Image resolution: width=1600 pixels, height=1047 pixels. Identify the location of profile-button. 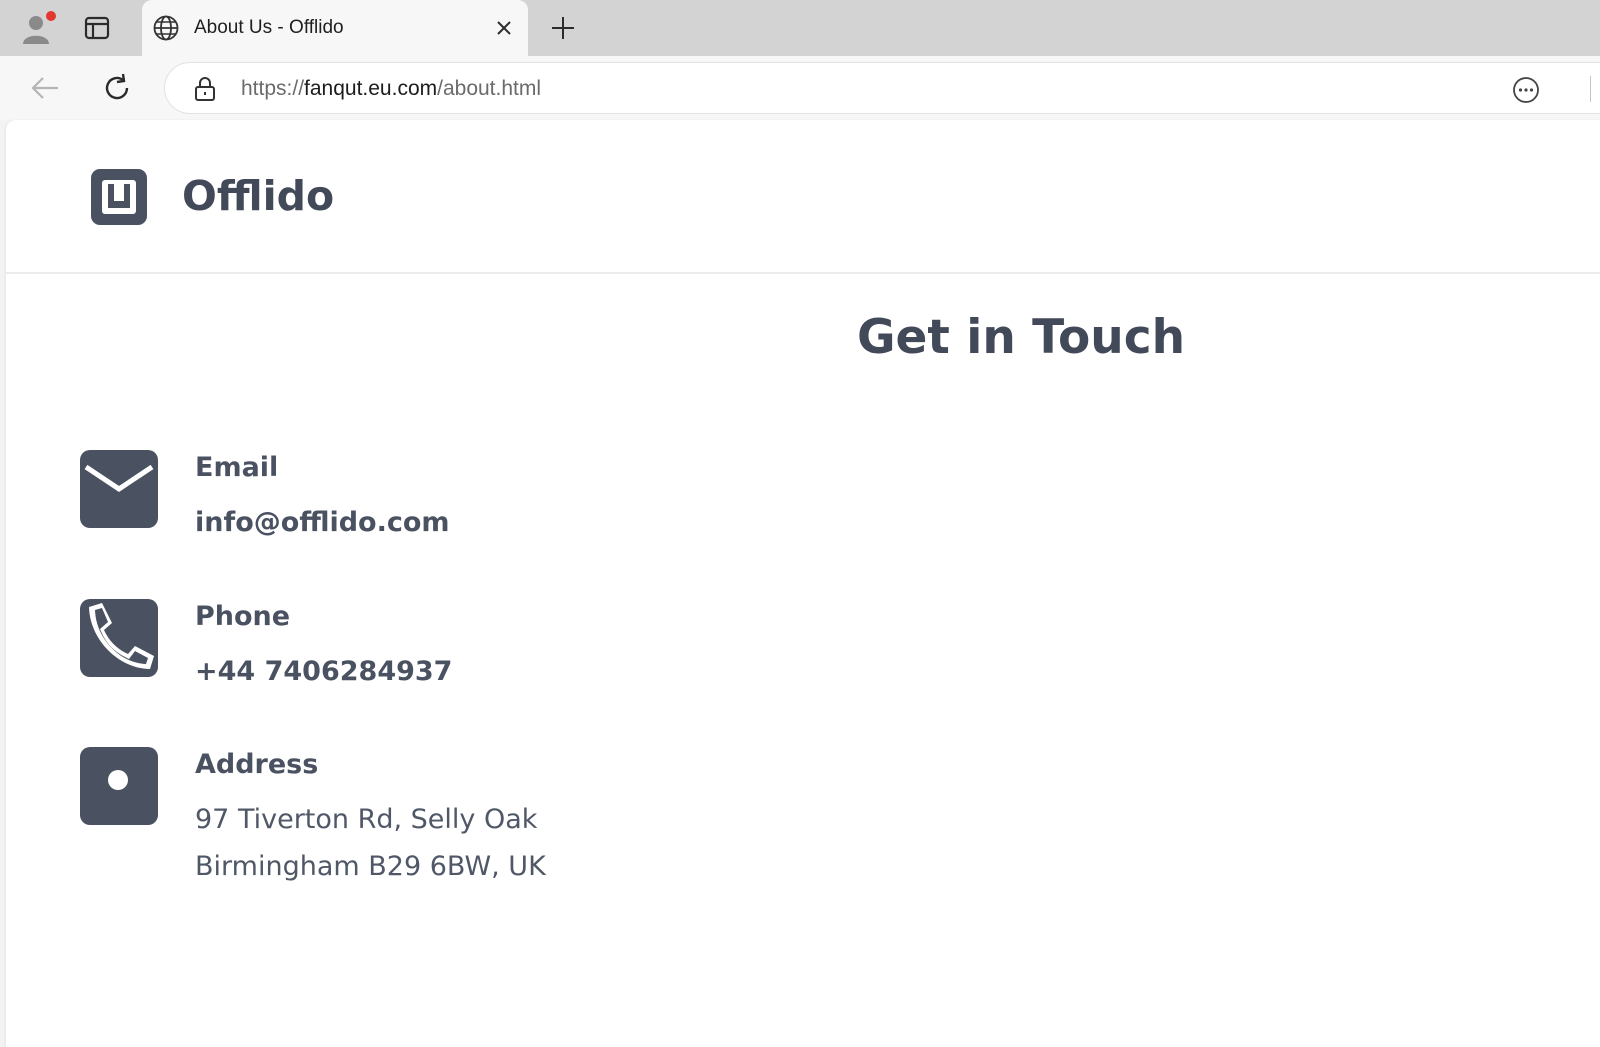
(36, 28).